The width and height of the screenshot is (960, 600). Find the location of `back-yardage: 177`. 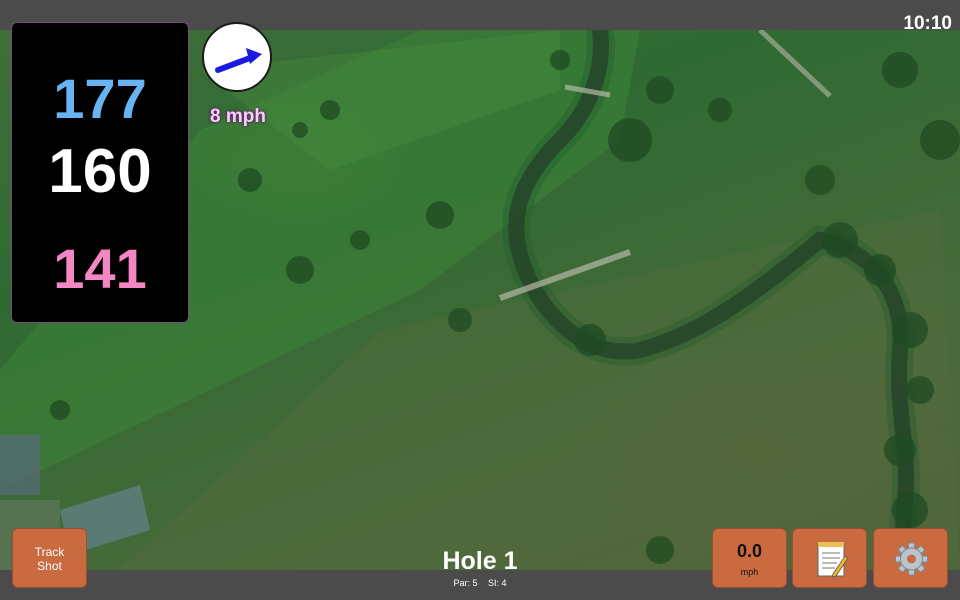

back-yardage: 177 is located at coordinates (100, 98).